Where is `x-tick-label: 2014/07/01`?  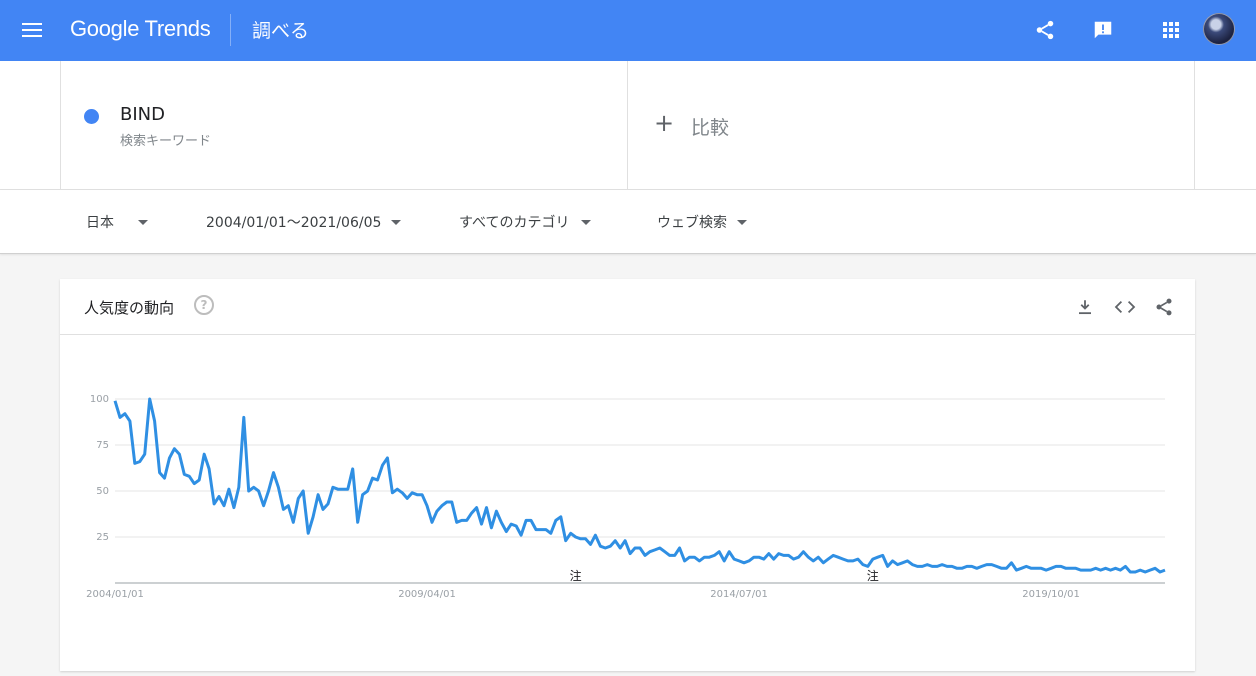
x-tick-label: 2014/07/01 is located at coordinates (739, 594).